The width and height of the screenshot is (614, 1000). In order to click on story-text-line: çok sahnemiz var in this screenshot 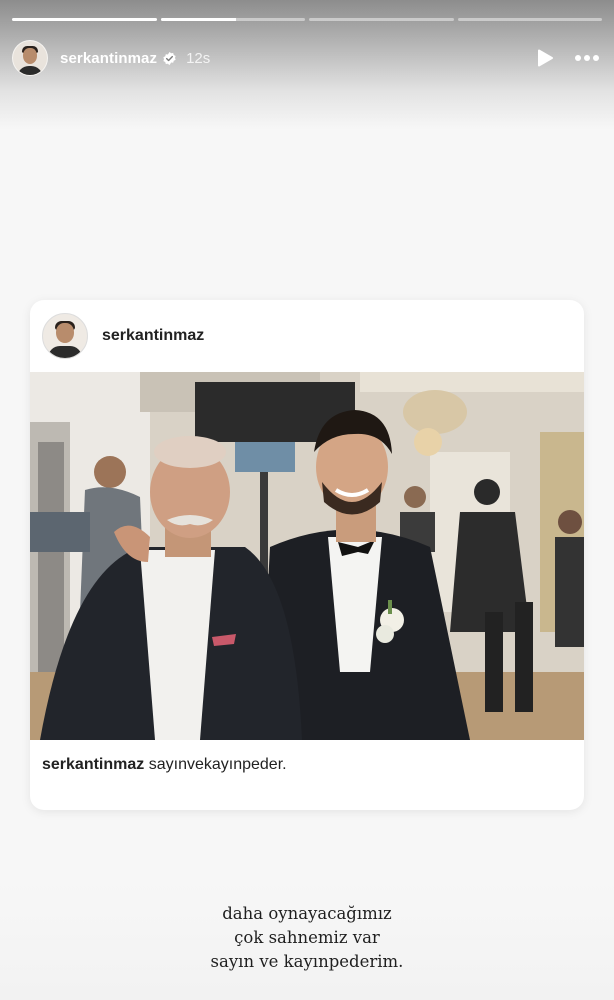, I will do `click(307, 937)`.